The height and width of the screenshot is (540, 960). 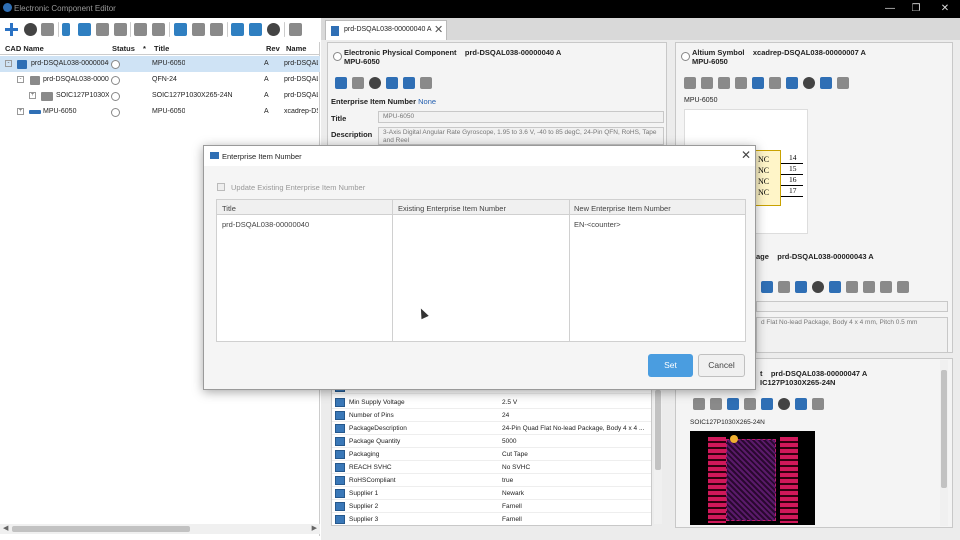 I want to click on select-symbol-radio, so click(x=685, y=56).